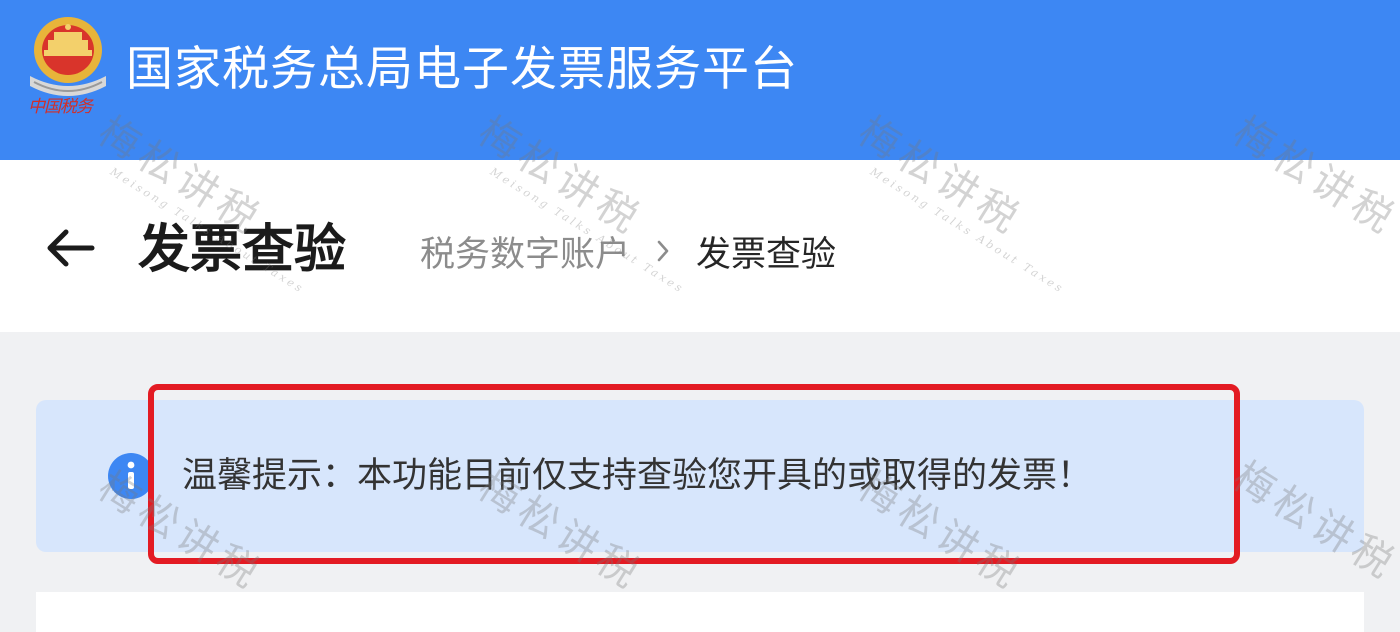 The width and height of the screenshot is (1400, 632). What do you see at coordinates (70, 248) in the screenshot?
I see `arrow-left-icon` at bounding box center [70, 248].